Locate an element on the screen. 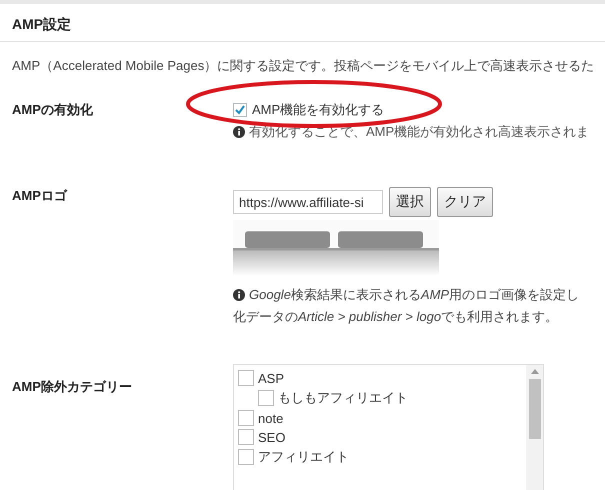 The height and width of the screenshot is (490, 605). category-label: アフィリエイト is located at coordinates (303, 457).